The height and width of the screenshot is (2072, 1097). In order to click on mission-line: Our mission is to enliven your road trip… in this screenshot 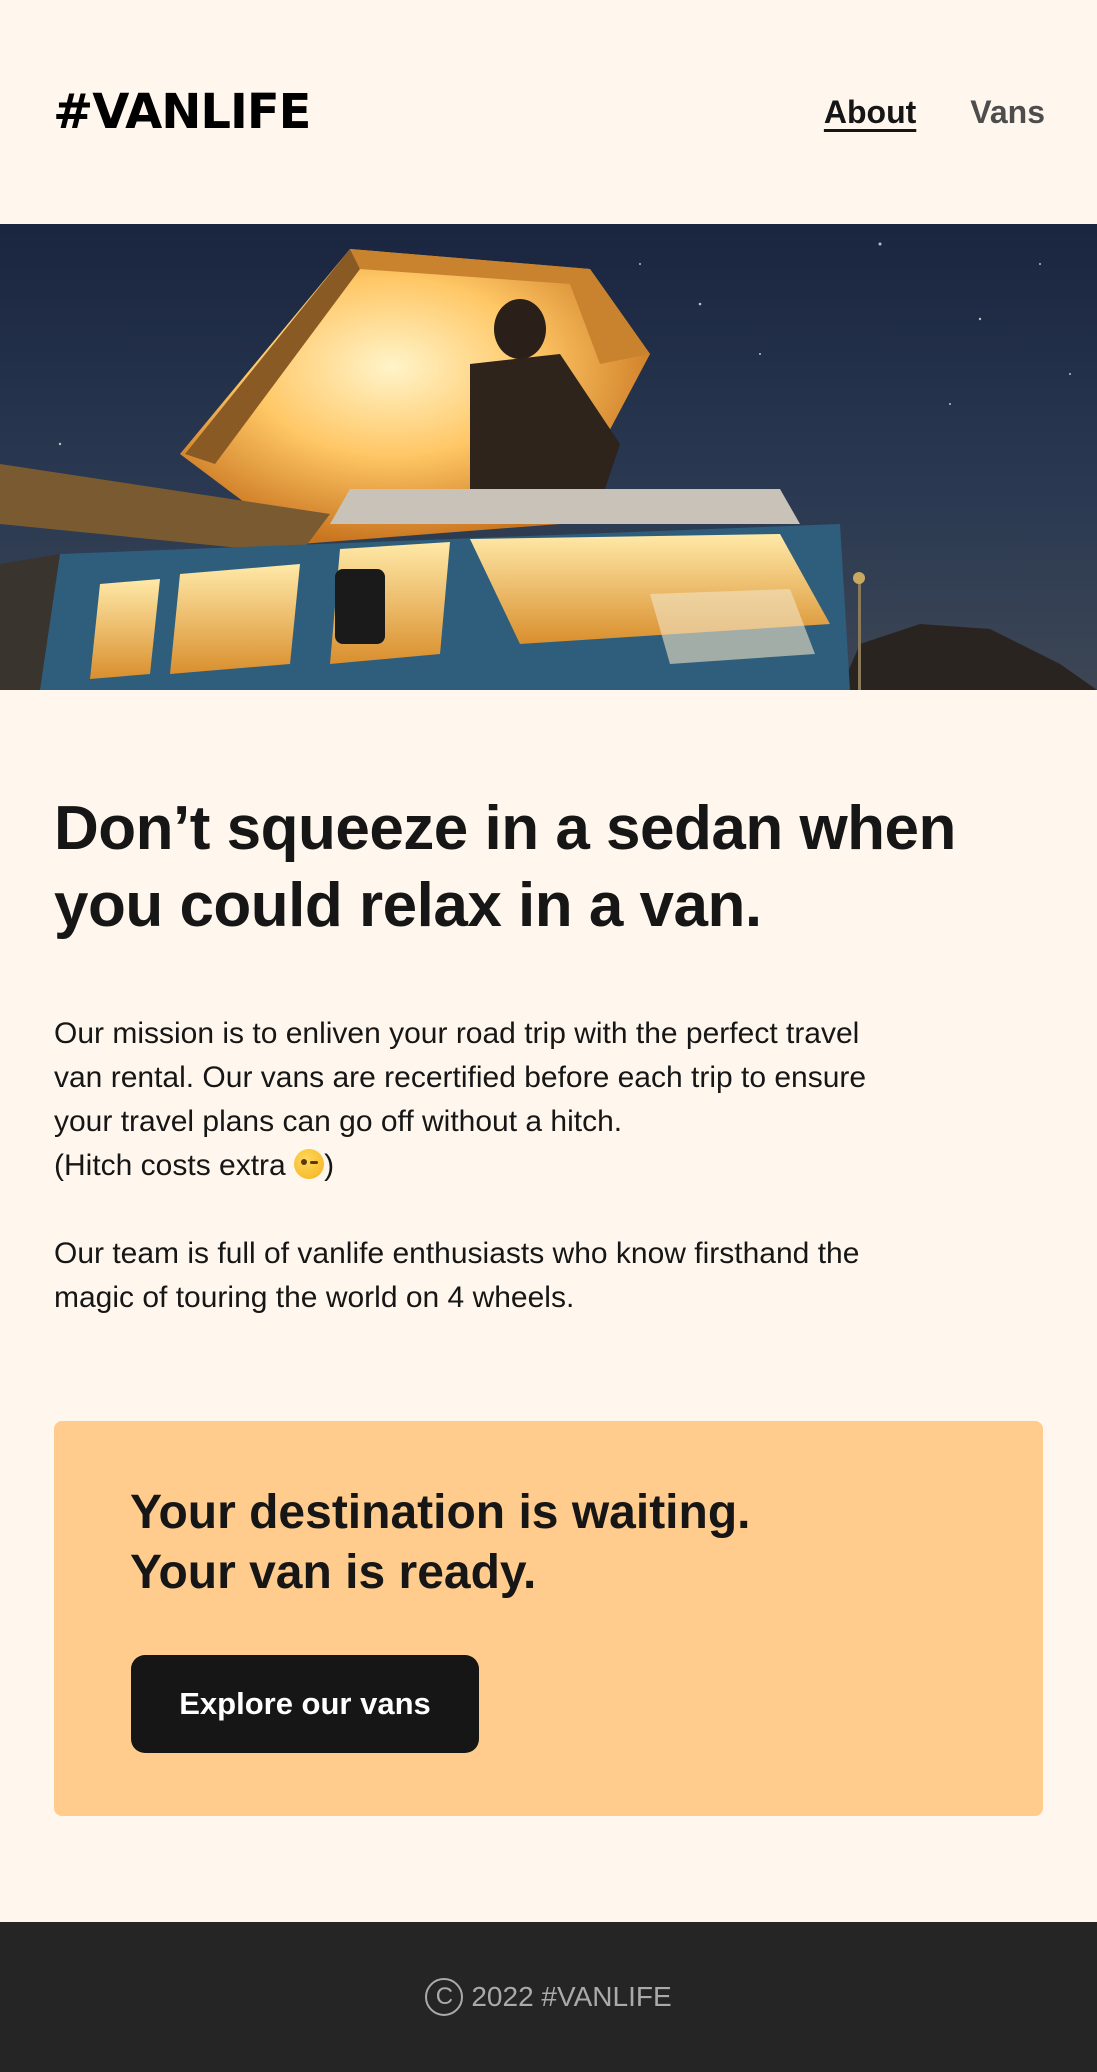, I will do `click(457, 1033)`.